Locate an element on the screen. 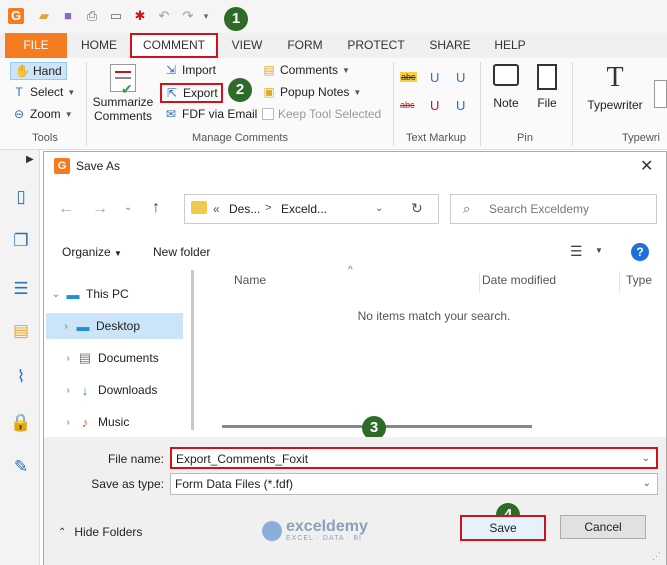 Image resolution: width=667 pixels, height=565 pixels. page-thumbnail-icon: ▯ is located at coordinates (21, 197).